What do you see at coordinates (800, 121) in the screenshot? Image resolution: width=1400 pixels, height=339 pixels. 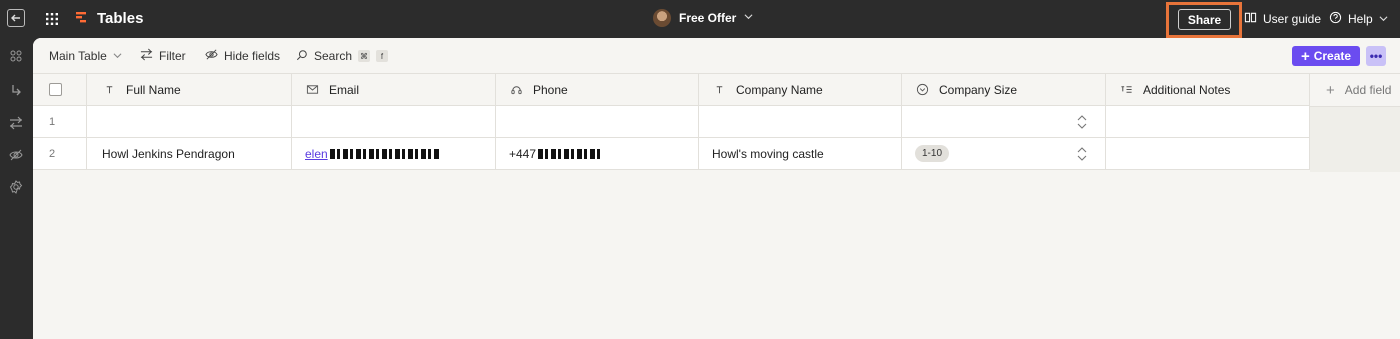 I see `cell-company-name` at bounding box center [800, 121].